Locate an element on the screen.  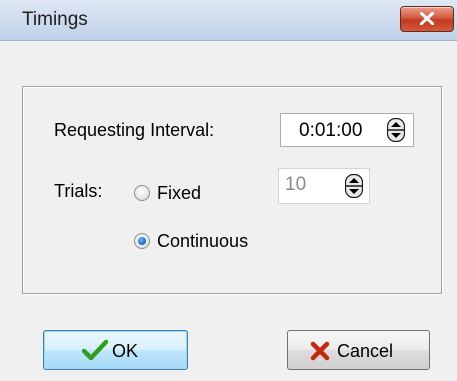
window-title: Timings is located at coordinates (55, 19).